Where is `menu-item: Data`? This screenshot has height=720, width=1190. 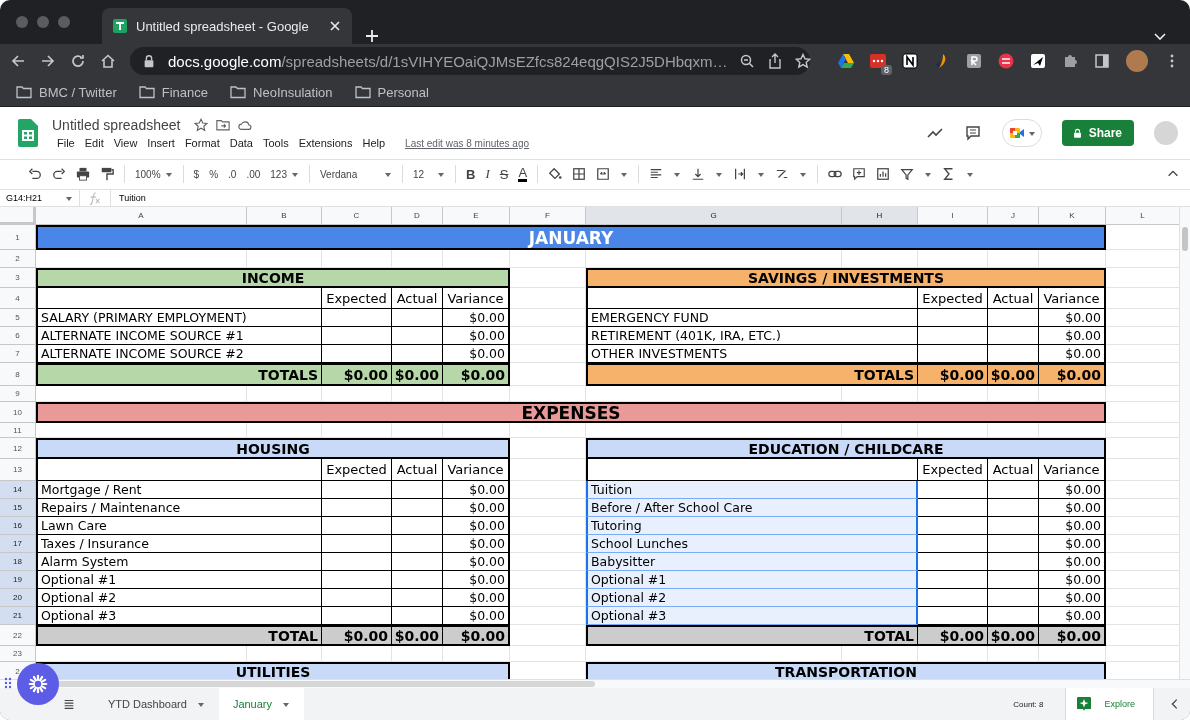 menu-item: Data is located at coordinates (241, 143).